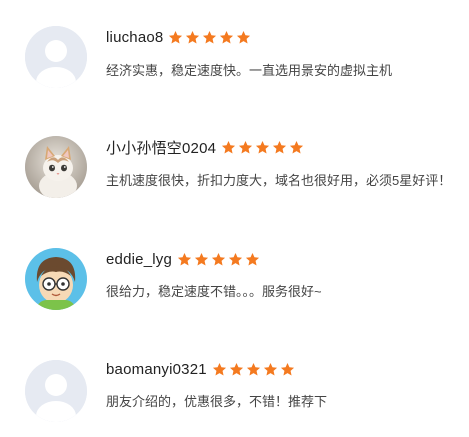 This screenshot has width=469, height=437. Describe the element at coordinates (214, 291) in the screenshot. I see `review-comment: 很给力，稳定速度不错。。。服务很好~` at that location.